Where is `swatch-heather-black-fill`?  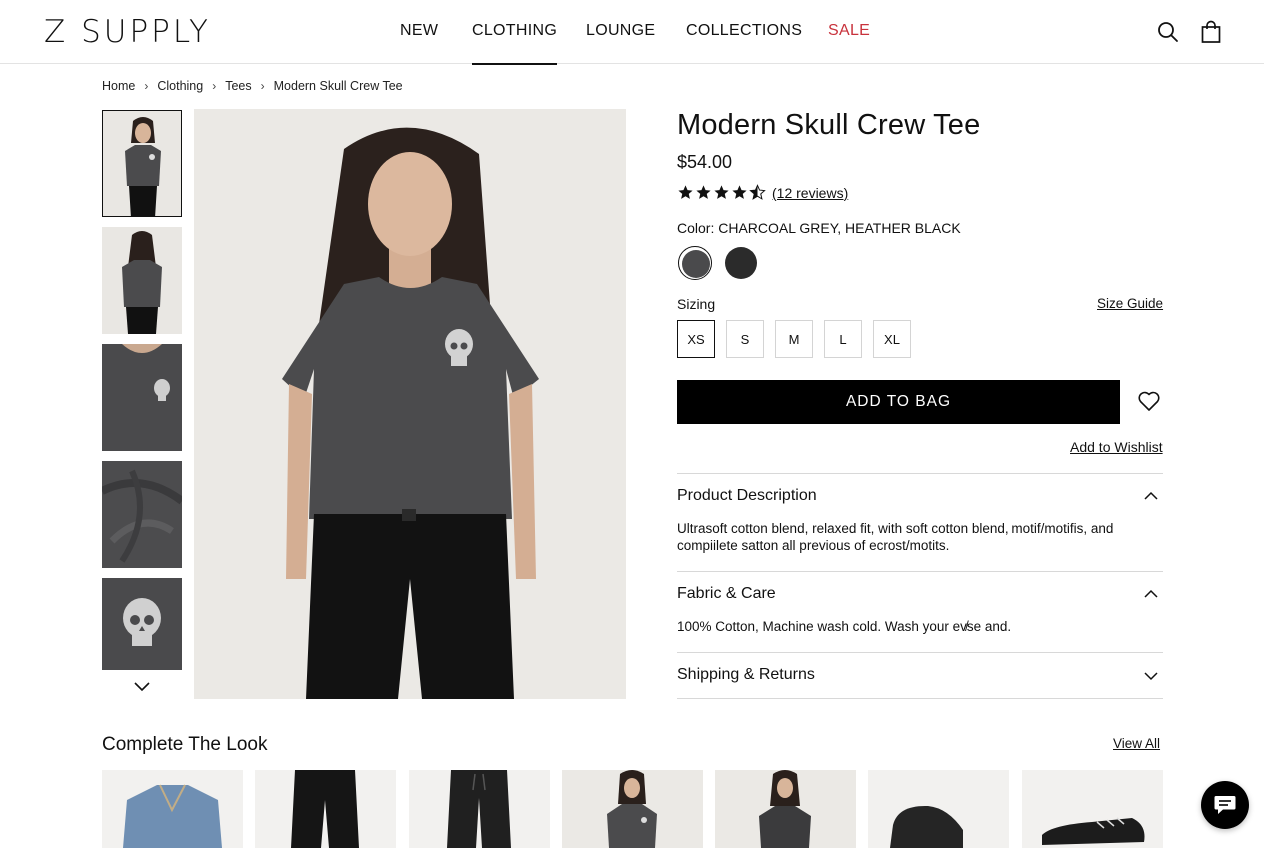 swatch-heather-black-fill is located at coordinates (741, 263).